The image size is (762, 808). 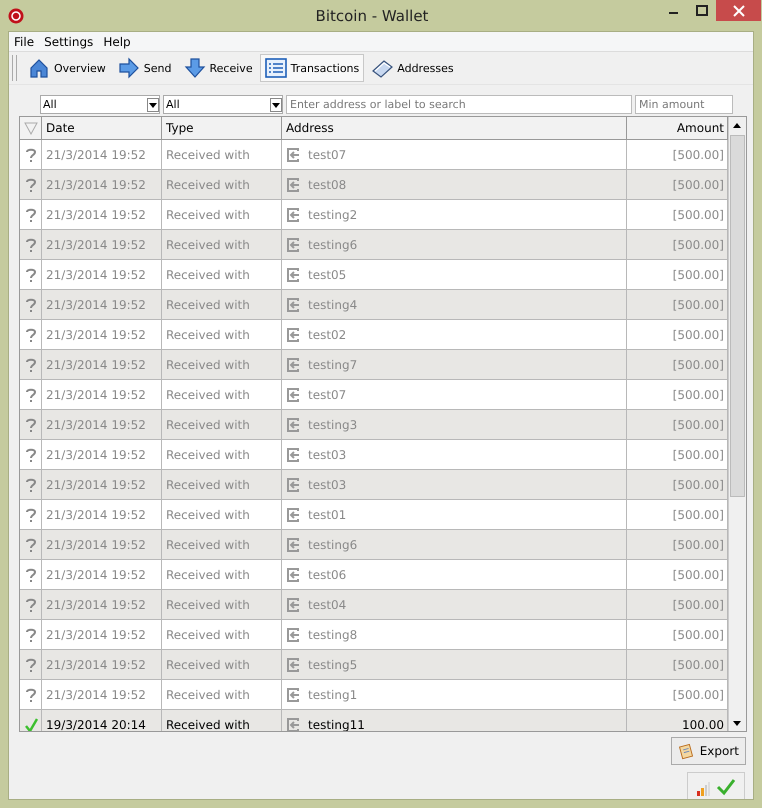 I want to click on table-cell: testing6, so click(x=333, y=245).